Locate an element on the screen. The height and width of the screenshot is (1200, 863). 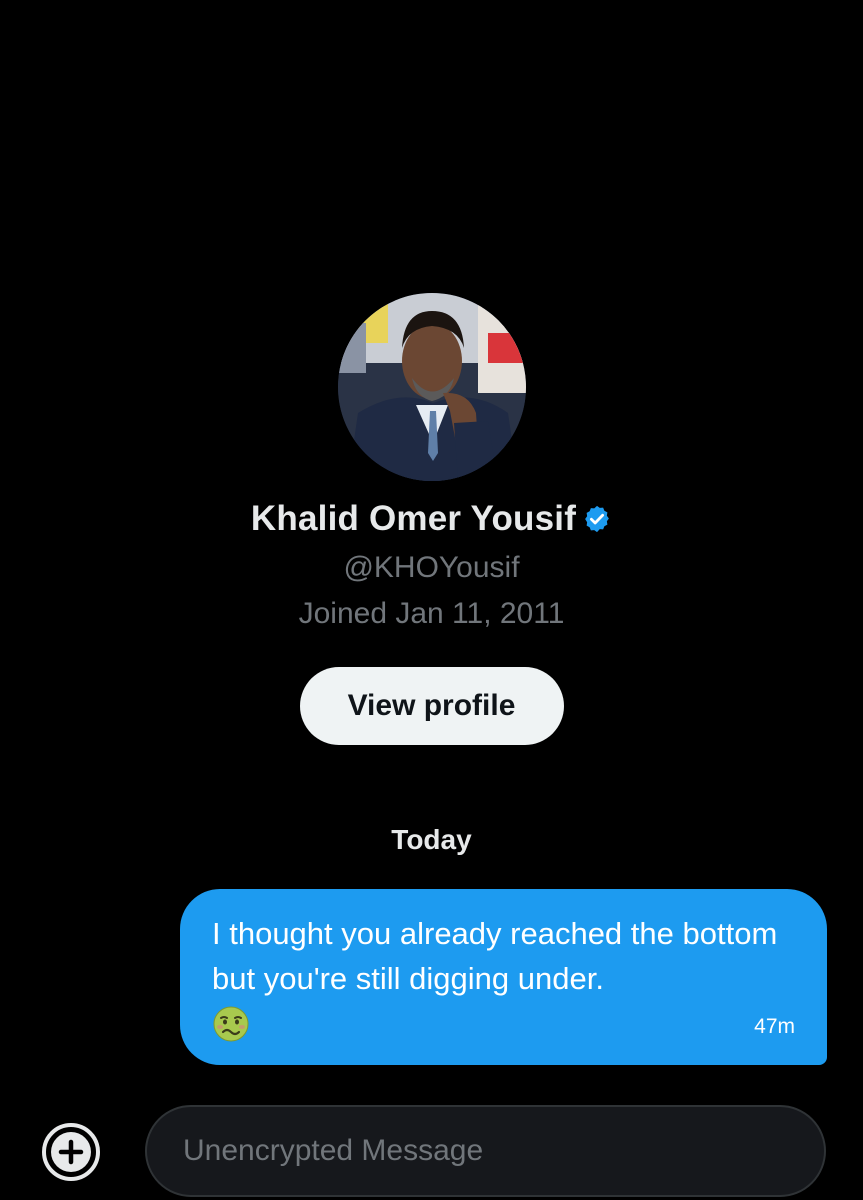
day-separator: Today is located at coordinates (431, 839).